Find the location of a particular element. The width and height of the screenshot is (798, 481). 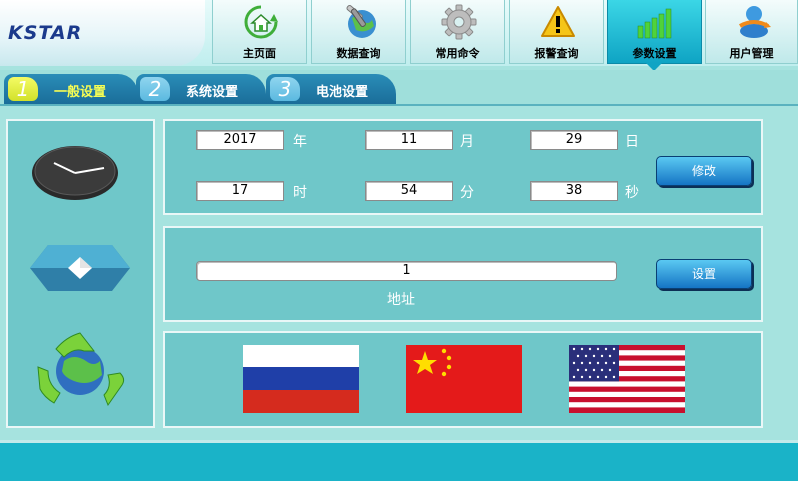

nav-user-management-label: 用户管理 is located at coordinates (751, 53).